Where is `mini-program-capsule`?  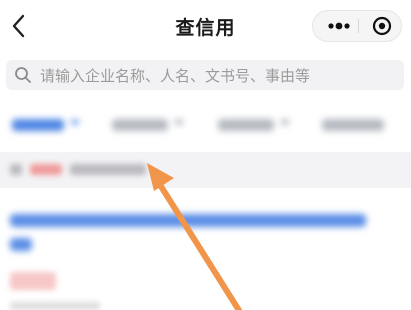 mini-program-capsule is located at coordinates (357, 26).